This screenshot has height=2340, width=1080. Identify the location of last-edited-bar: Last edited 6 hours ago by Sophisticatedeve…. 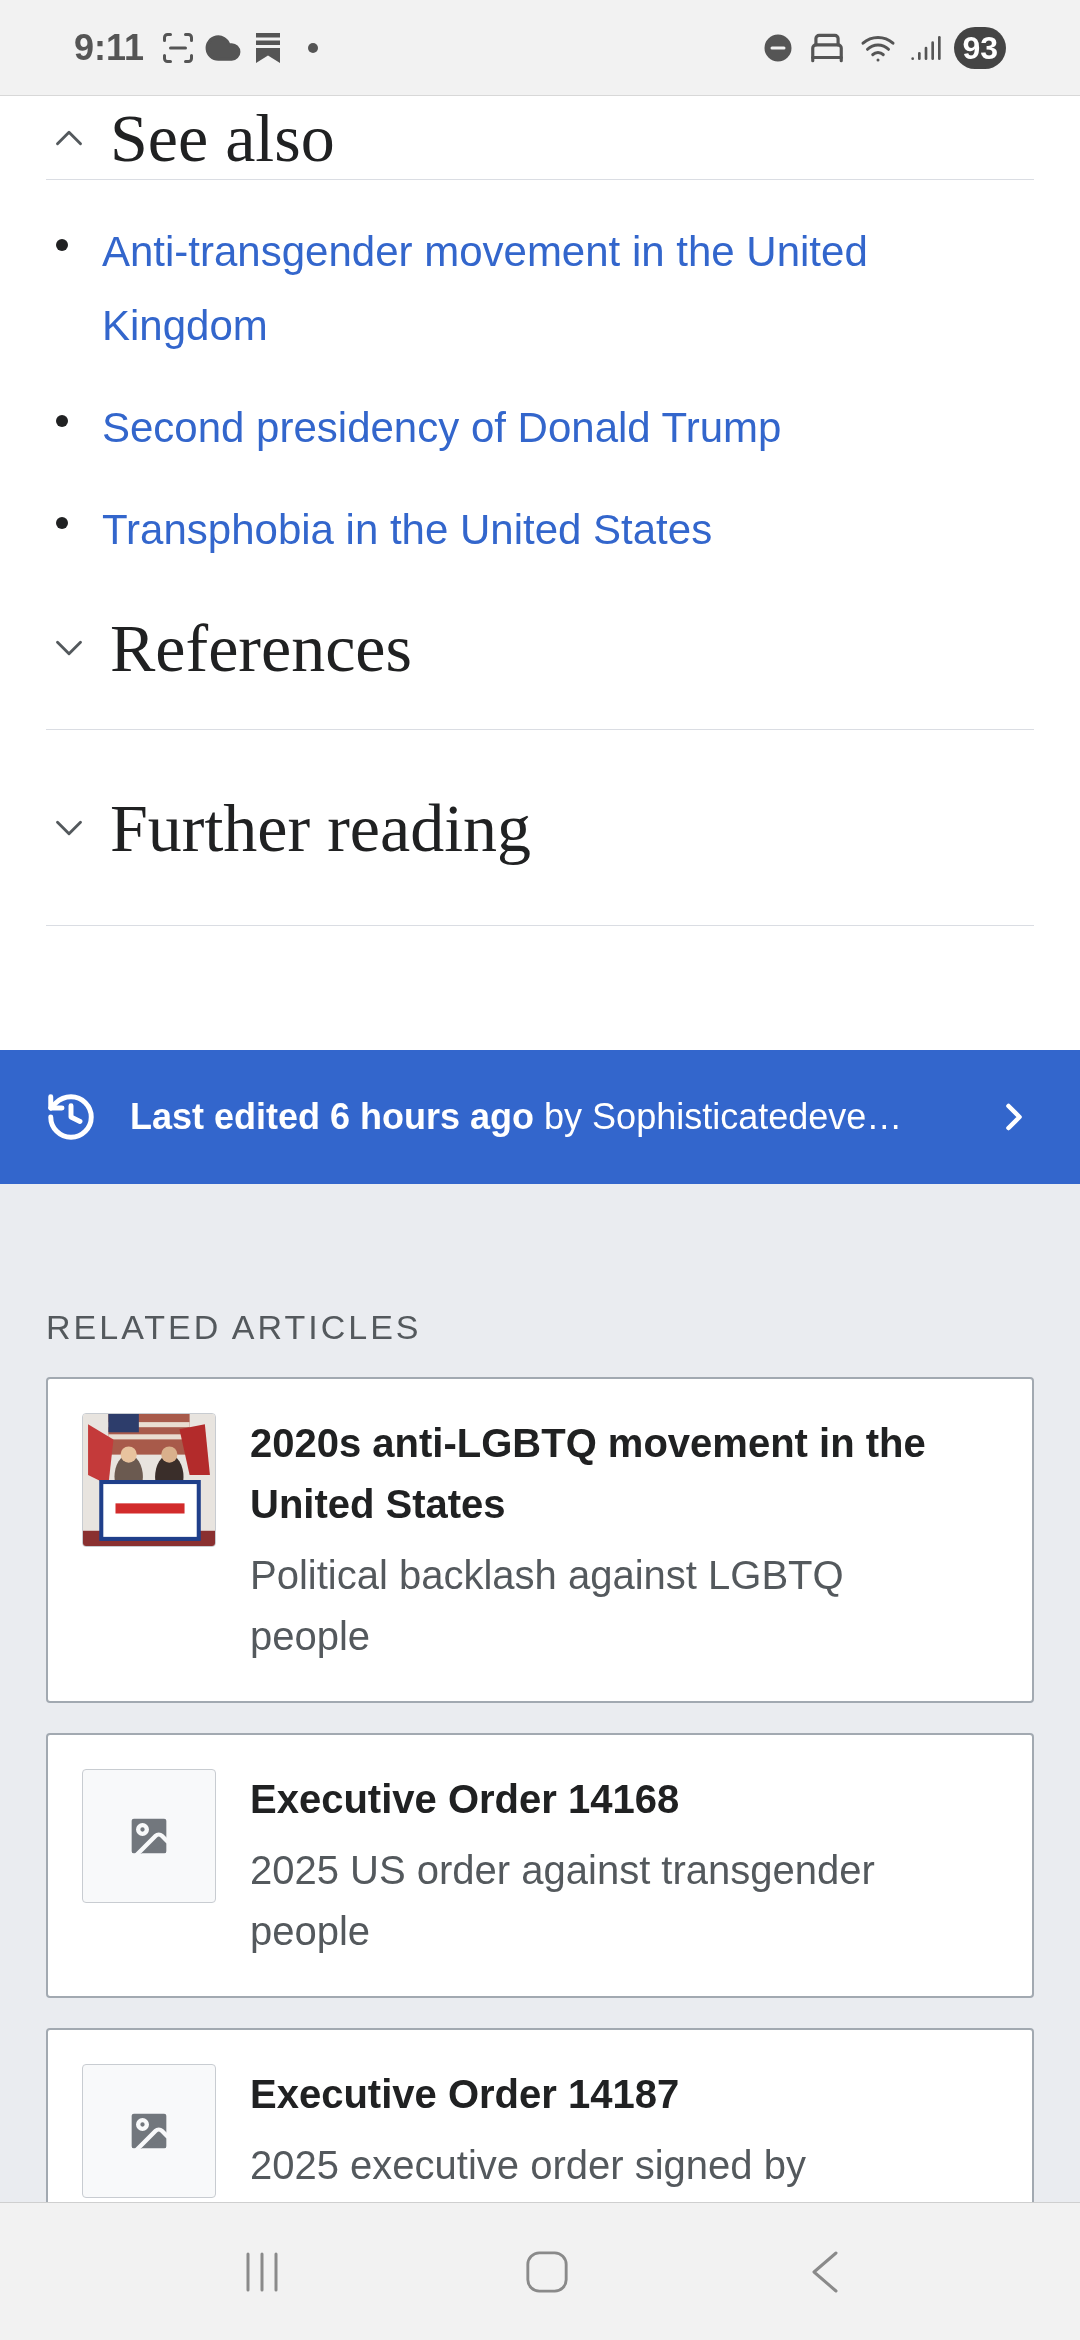
(540, 1117).